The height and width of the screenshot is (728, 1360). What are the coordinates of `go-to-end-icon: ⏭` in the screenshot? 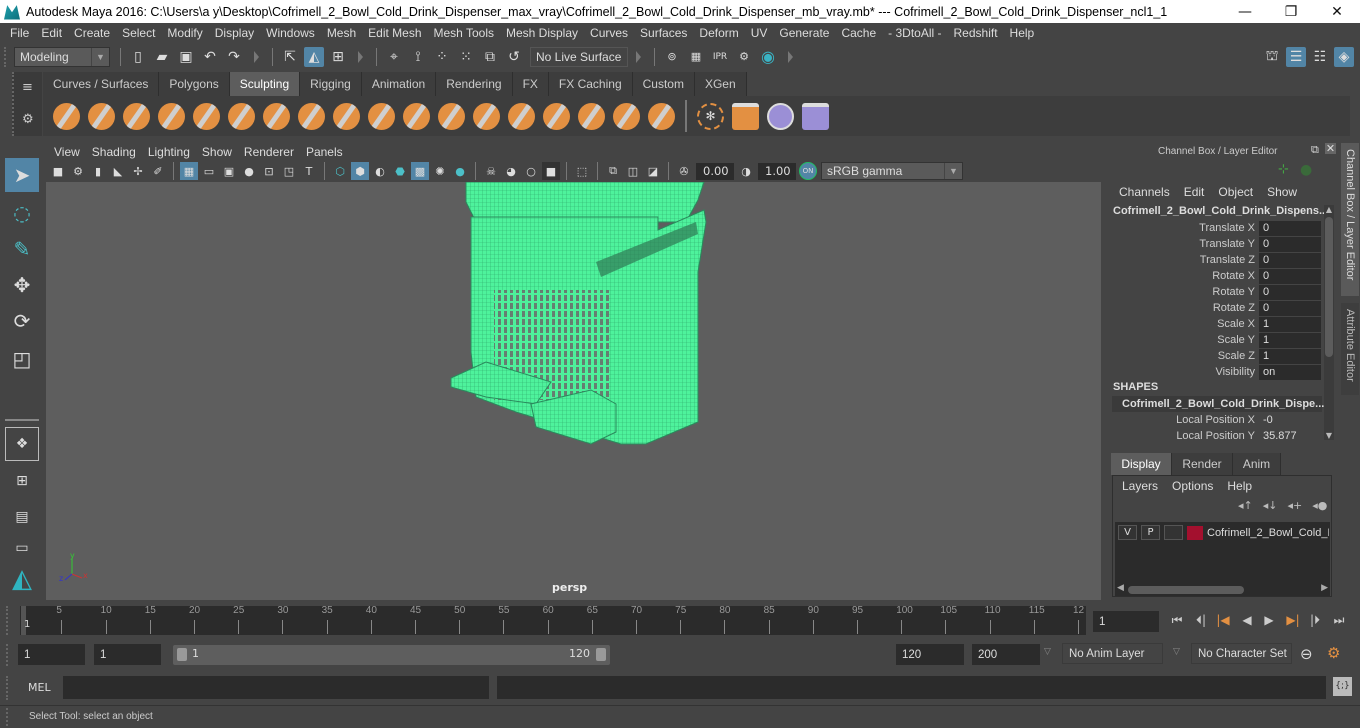 It's located at (1339, 620).